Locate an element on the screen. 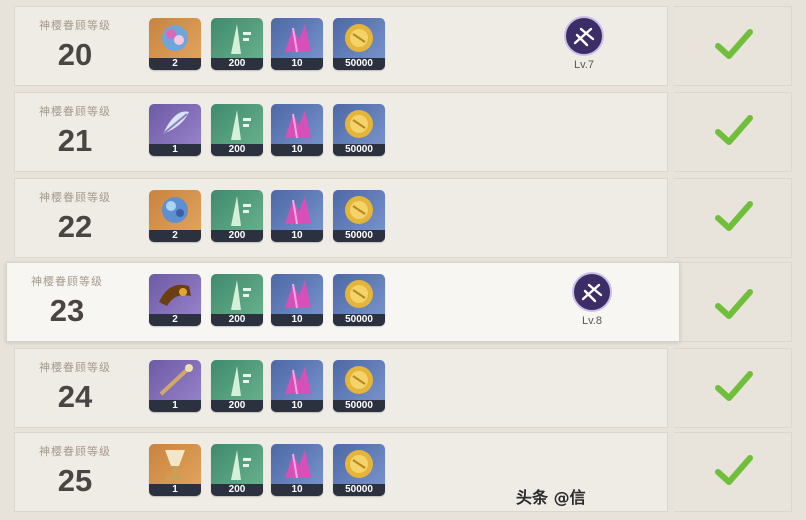  level-reward-row: 神樱眷顾等级 20 2 200 10 50000 Lv.7 is located at coordinates (341, 46).